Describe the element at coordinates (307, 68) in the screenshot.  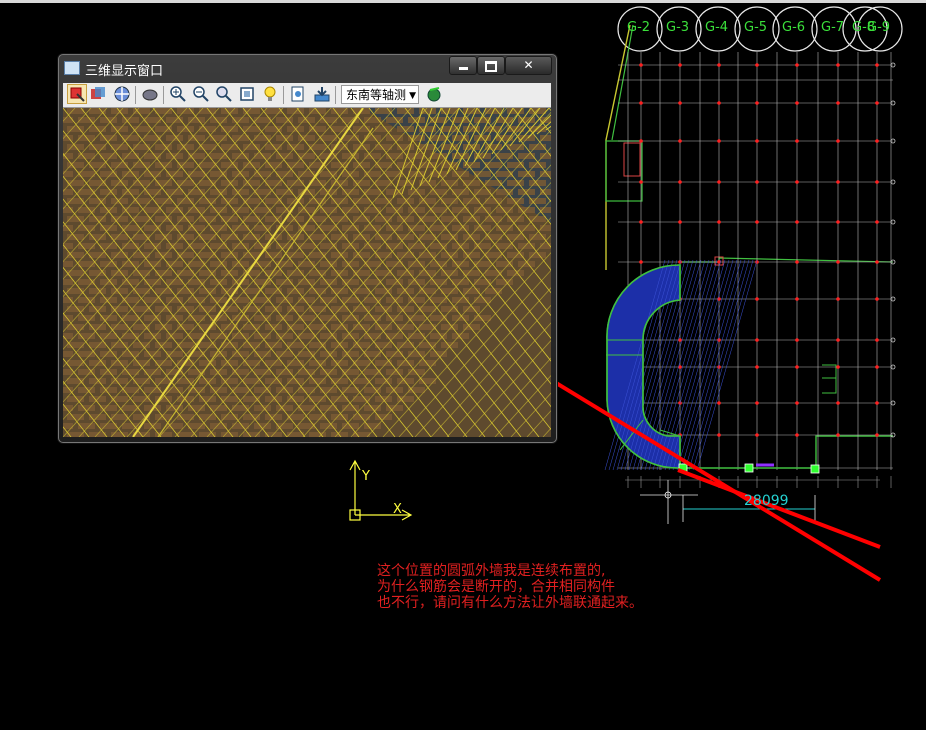
I see `window-titlebar: 三维显示窗口 ✕` at that location.